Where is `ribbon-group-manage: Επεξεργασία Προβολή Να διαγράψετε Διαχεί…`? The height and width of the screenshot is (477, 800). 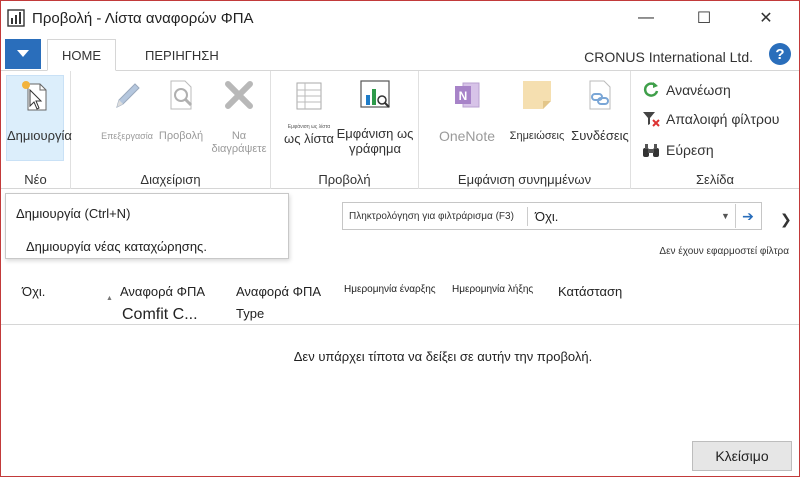
ribbon-group-manage: Επεξεργασία Προβολή Να διαγράψετε Διαχεί… is located at coordinates (171, 130).